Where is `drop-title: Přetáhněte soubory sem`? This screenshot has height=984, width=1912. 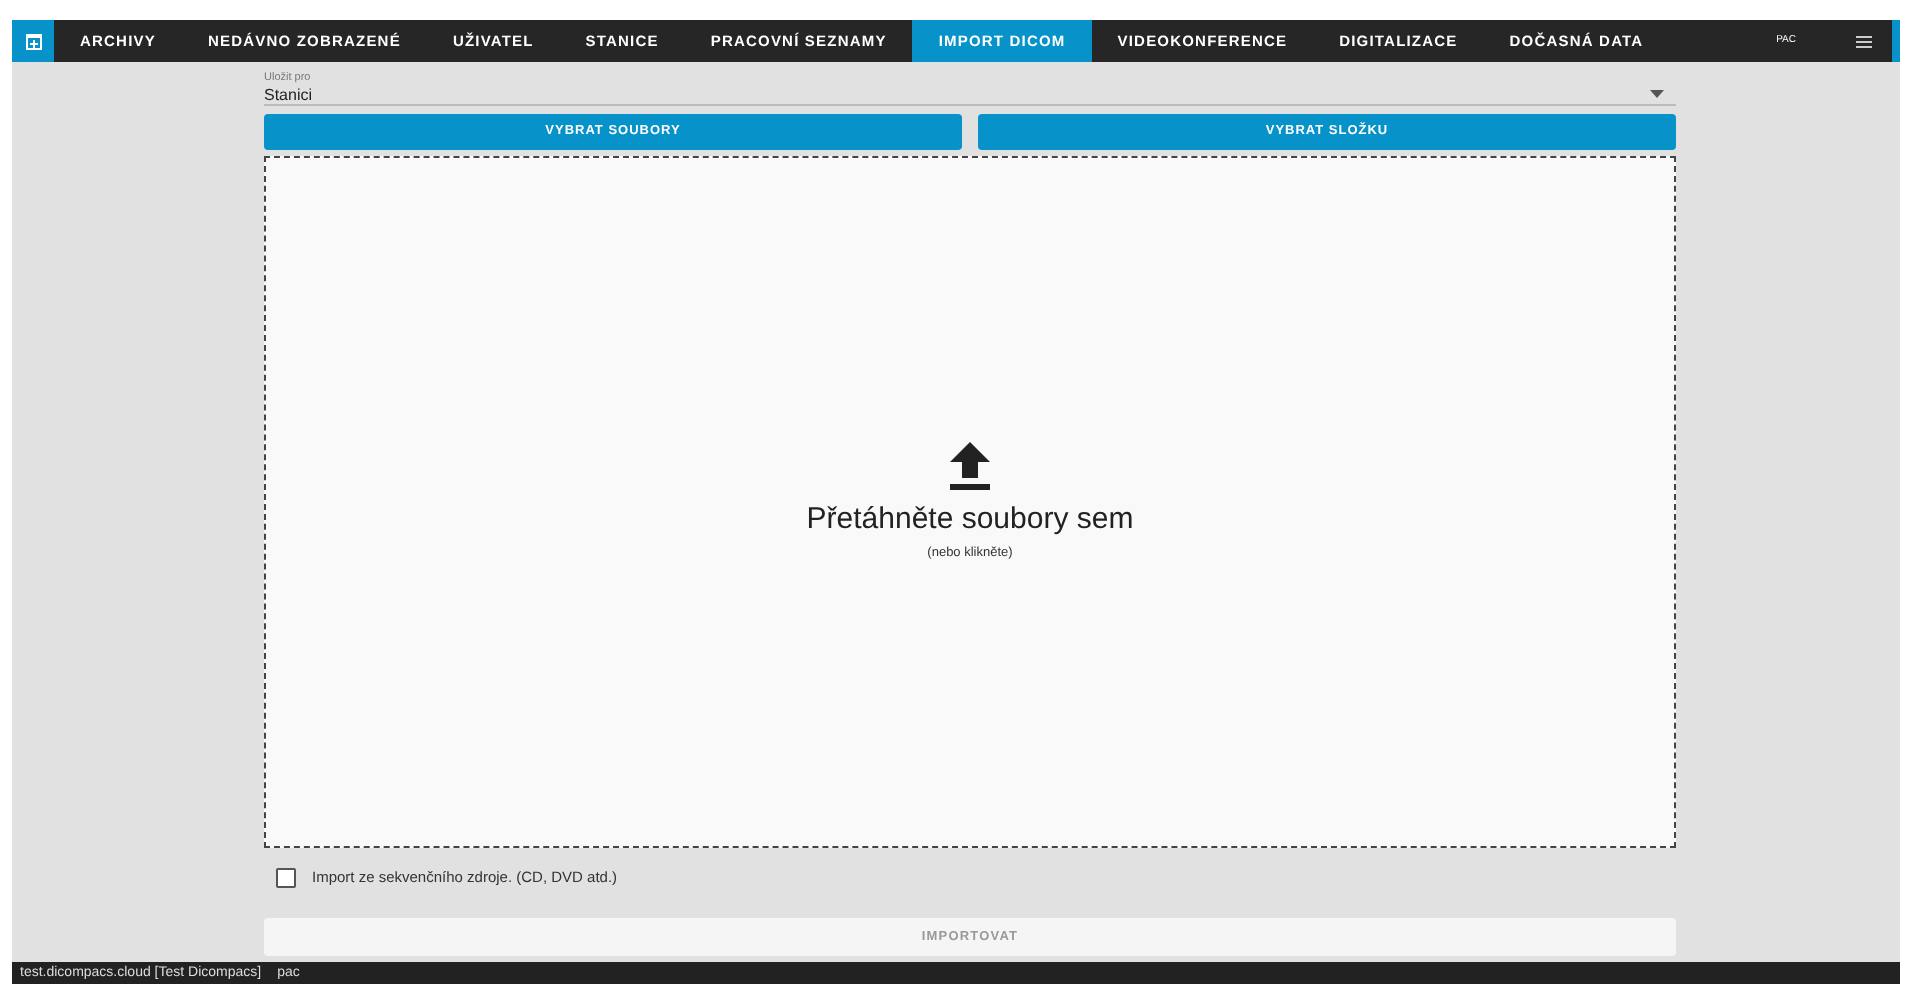
drop-title: Přetáhněte soubory sem is located at coordinates (970, 520).